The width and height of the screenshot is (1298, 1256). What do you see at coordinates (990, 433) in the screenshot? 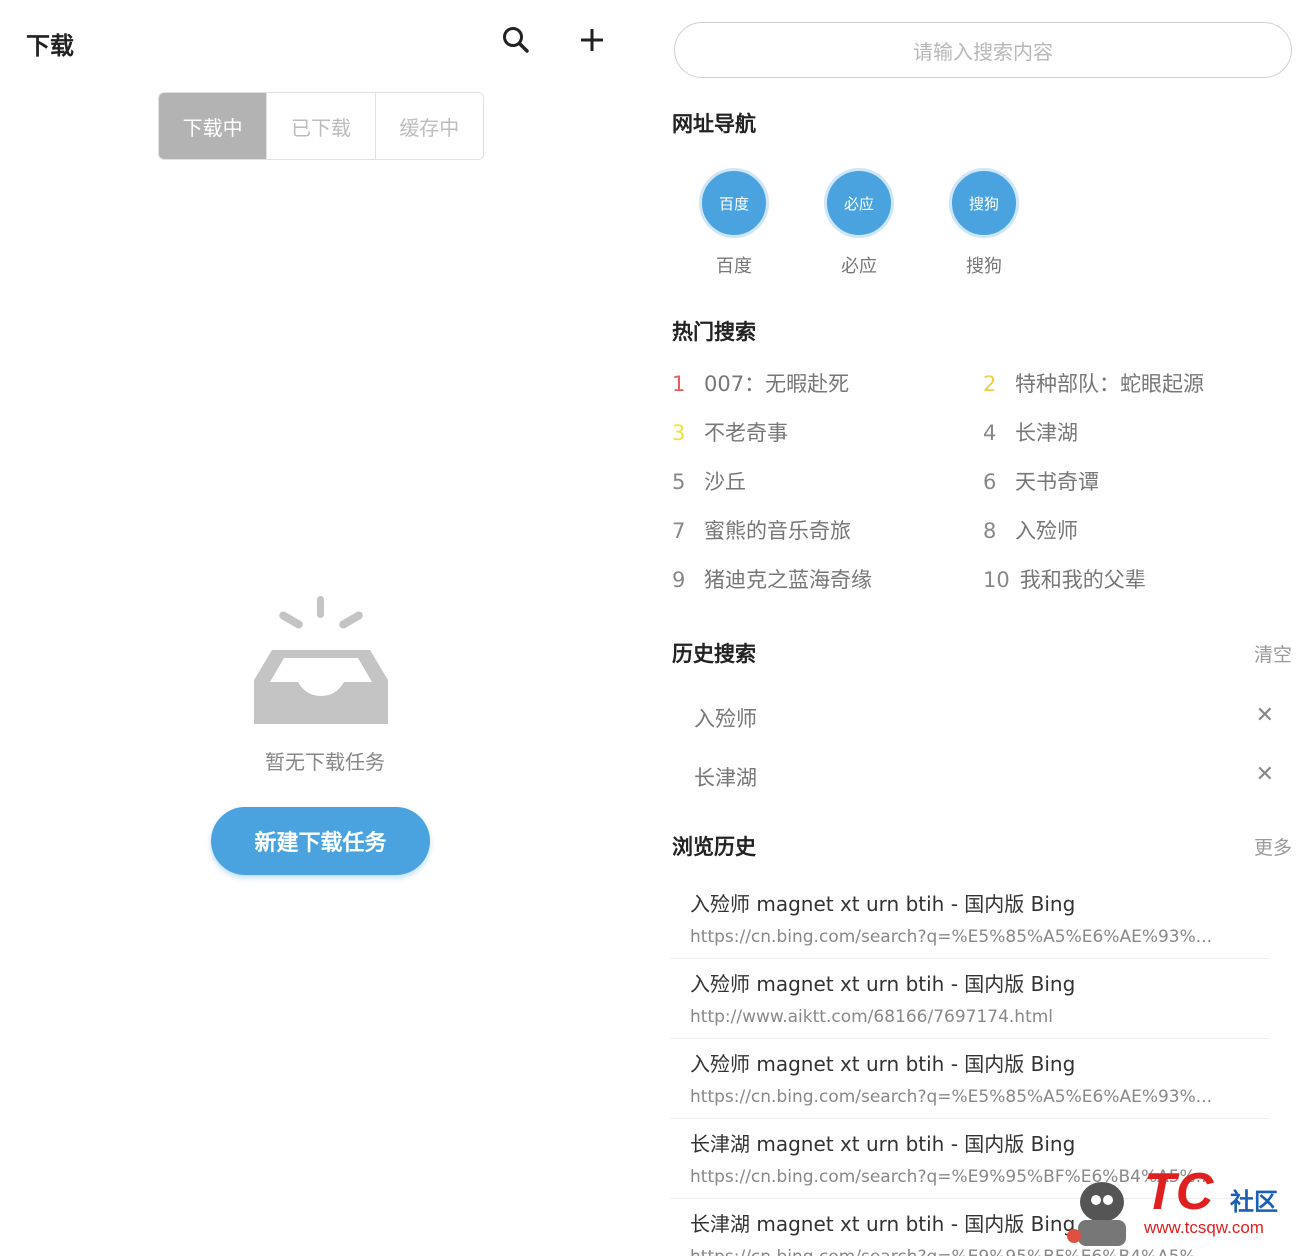
I see `hot-rank: 4` at bounding box center [990, 433].